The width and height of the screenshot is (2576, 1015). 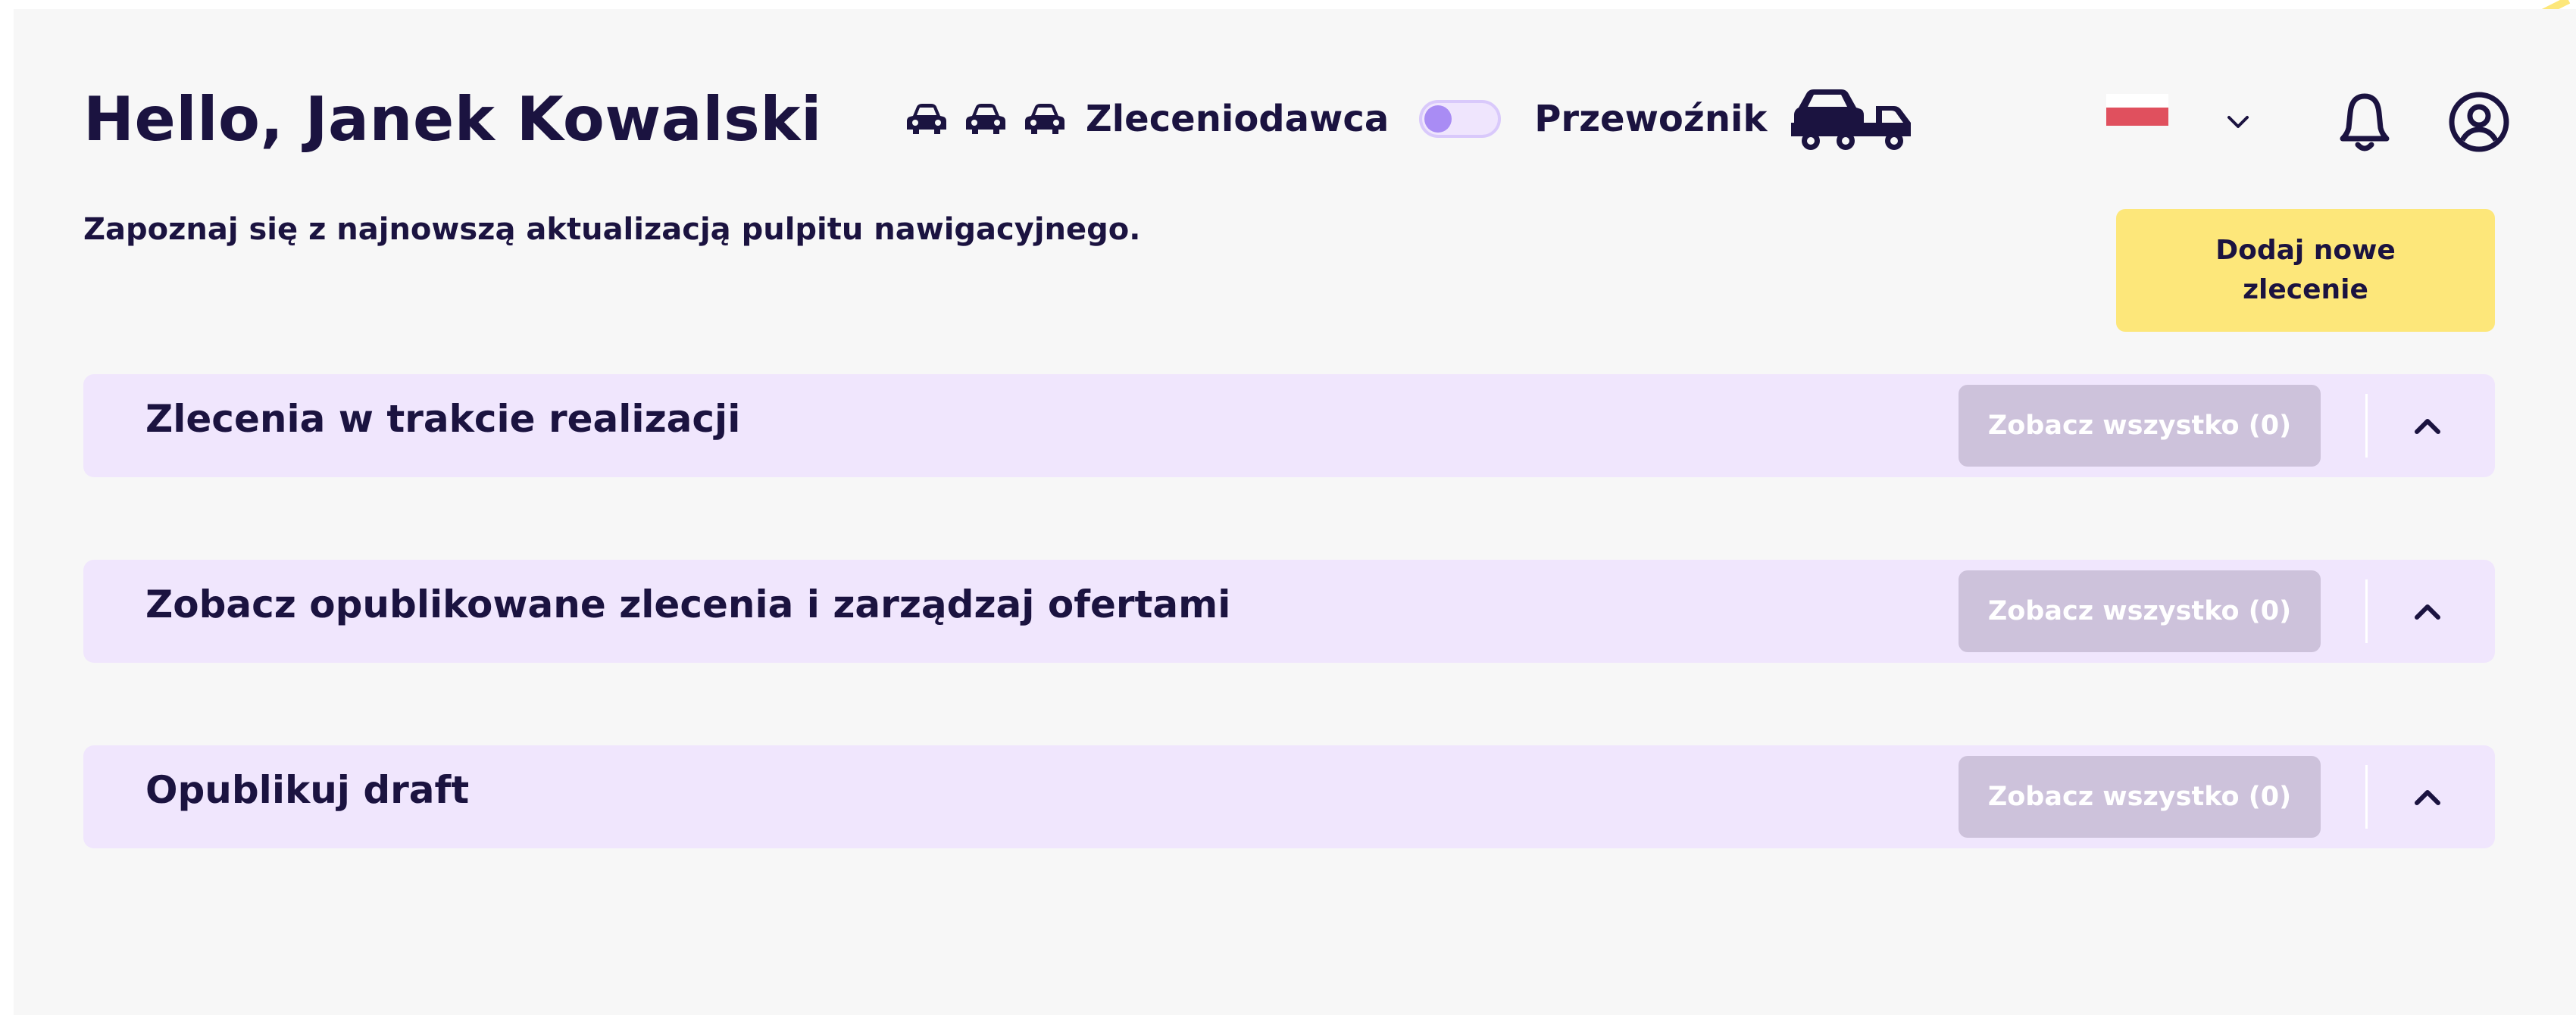 I want to click on role-carrier-label: Przewoźnik, so click(x=1651, y=119).